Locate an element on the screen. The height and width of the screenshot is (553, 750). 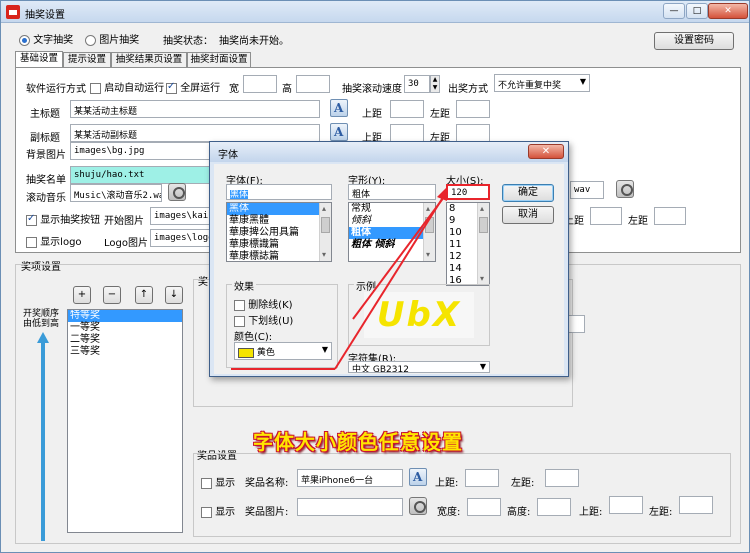
annotation-text: 字体大小颜色任意设置 is located at coordinates (358, 442).